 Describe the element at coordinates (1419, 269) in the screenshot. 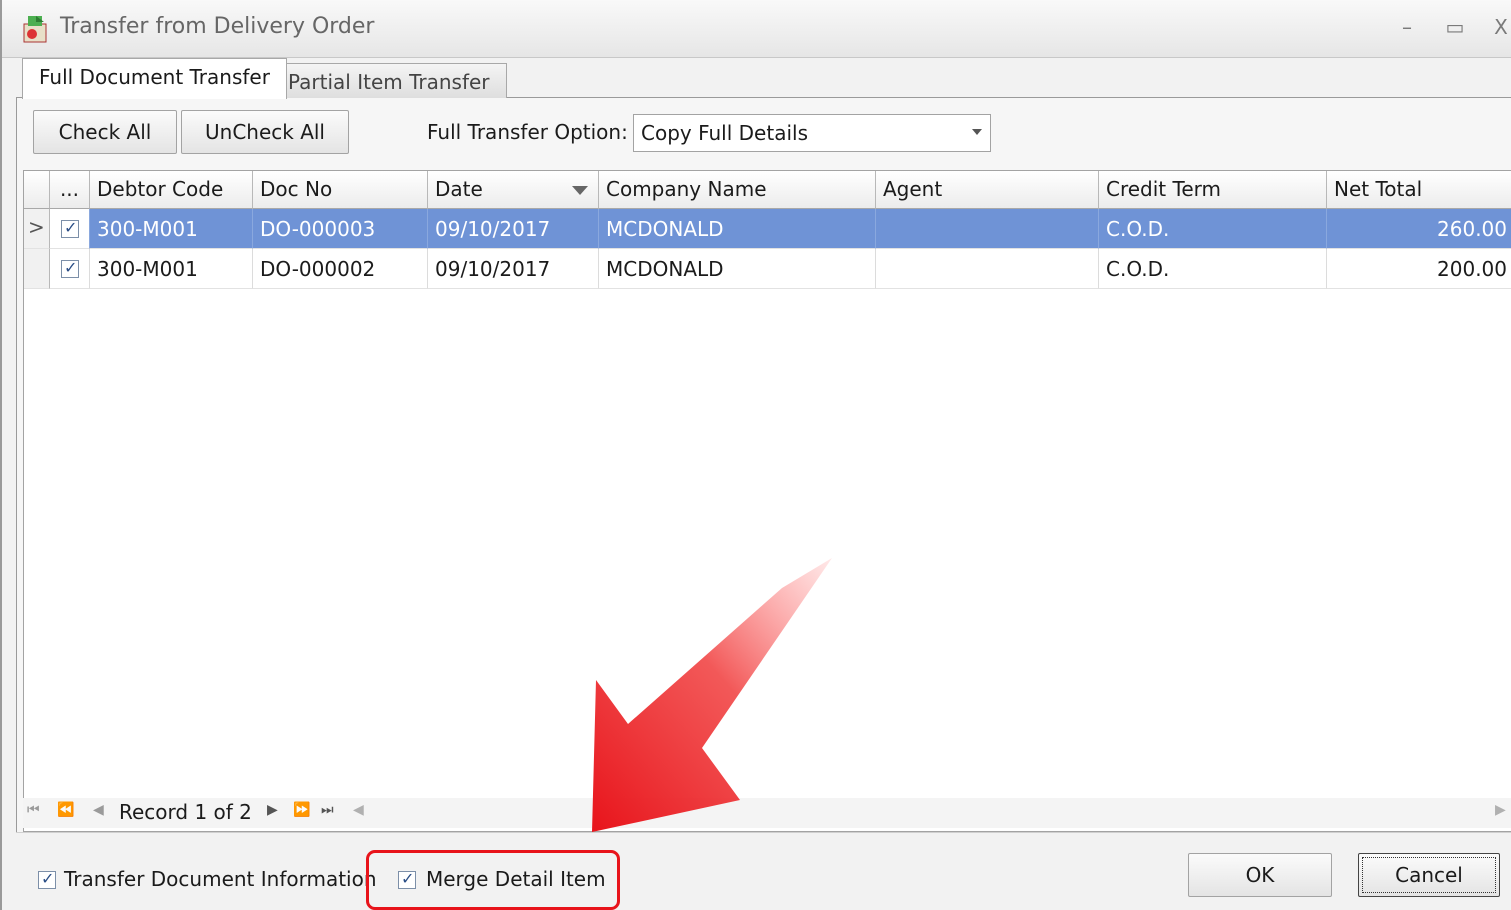

I see `net-total-cell: 200.00` at that location.